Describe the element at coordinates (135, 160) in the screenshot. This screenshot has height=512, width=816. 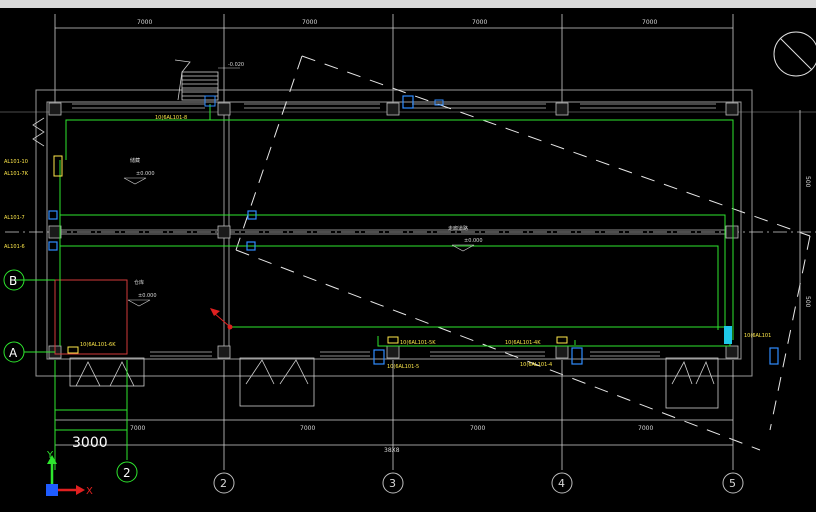
I see `room-1-name: 储藏` at that location.